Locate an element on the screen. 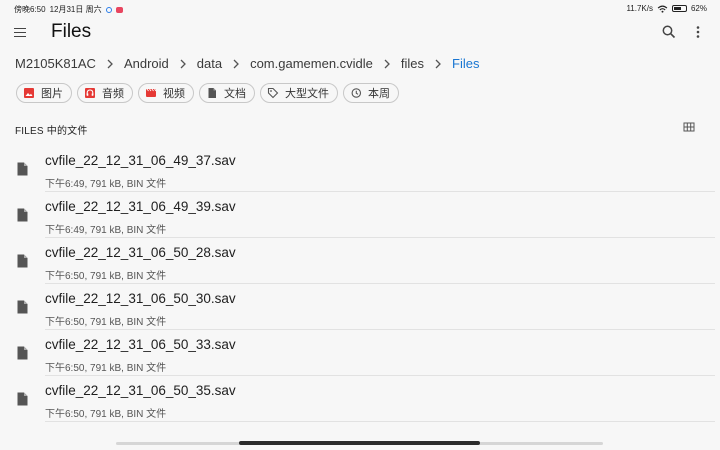  filter-chips: 图片 音频 视频 文档 大型文件 本周 is located at coordinates (207, 93).